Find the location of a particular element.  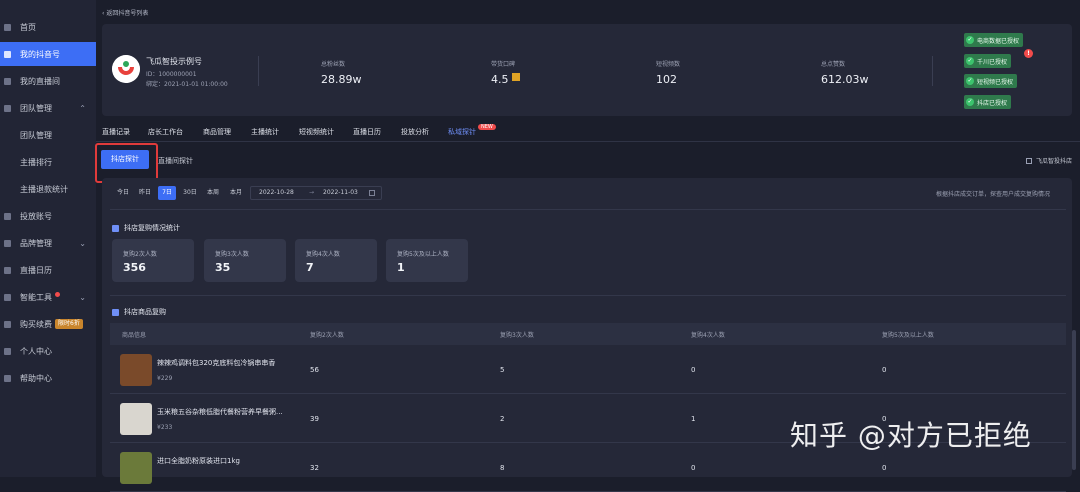

date-week: 本周 is located at coordinates (213, 193).